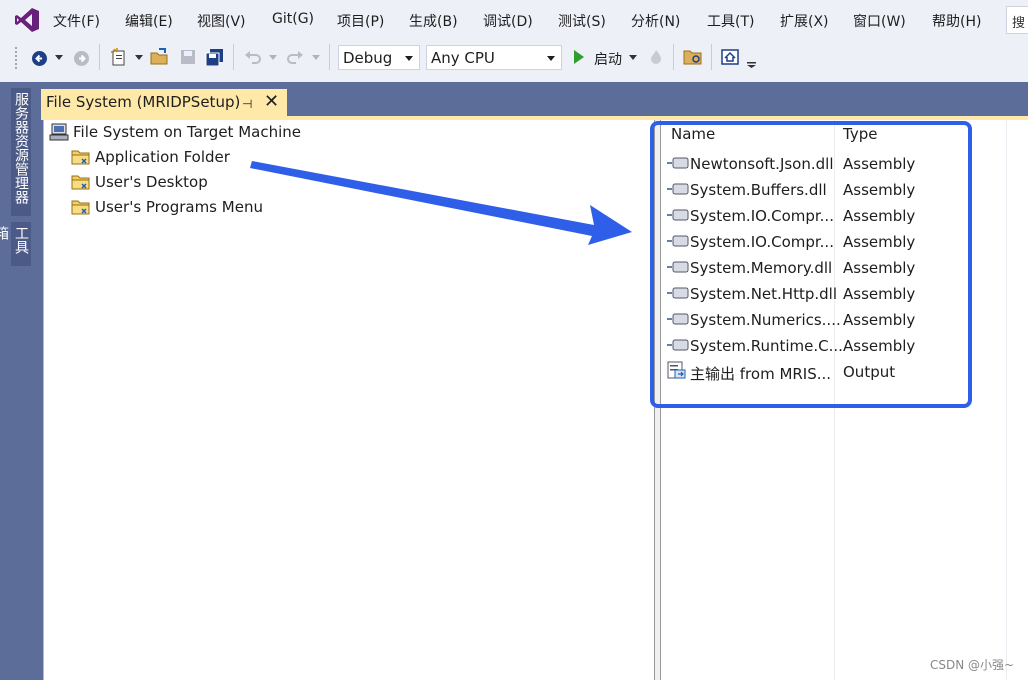  Describe the element at coordinates (972, 665) in the screenshot. I see `watermark: CSDN @小强~` at that location.